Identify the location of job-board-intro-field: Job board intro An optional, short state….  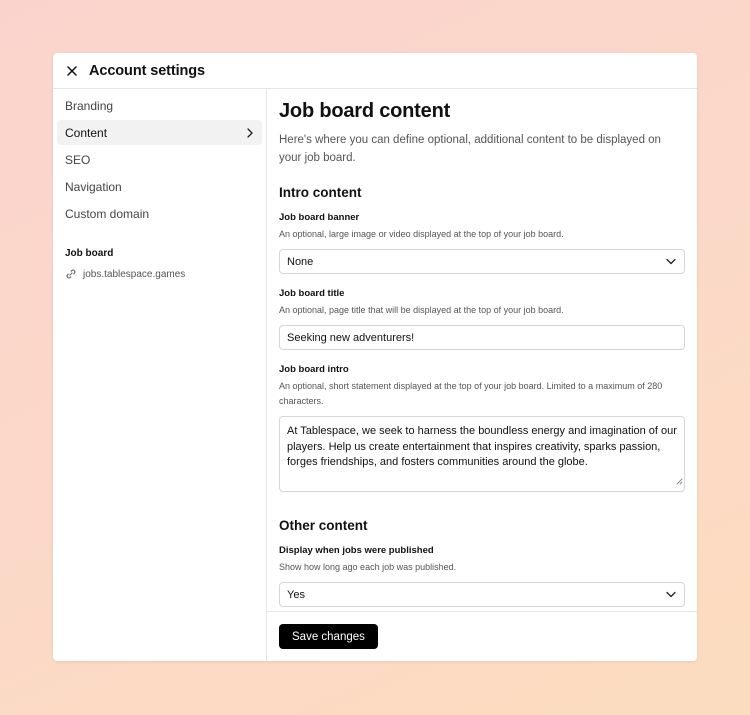
(482, 428).